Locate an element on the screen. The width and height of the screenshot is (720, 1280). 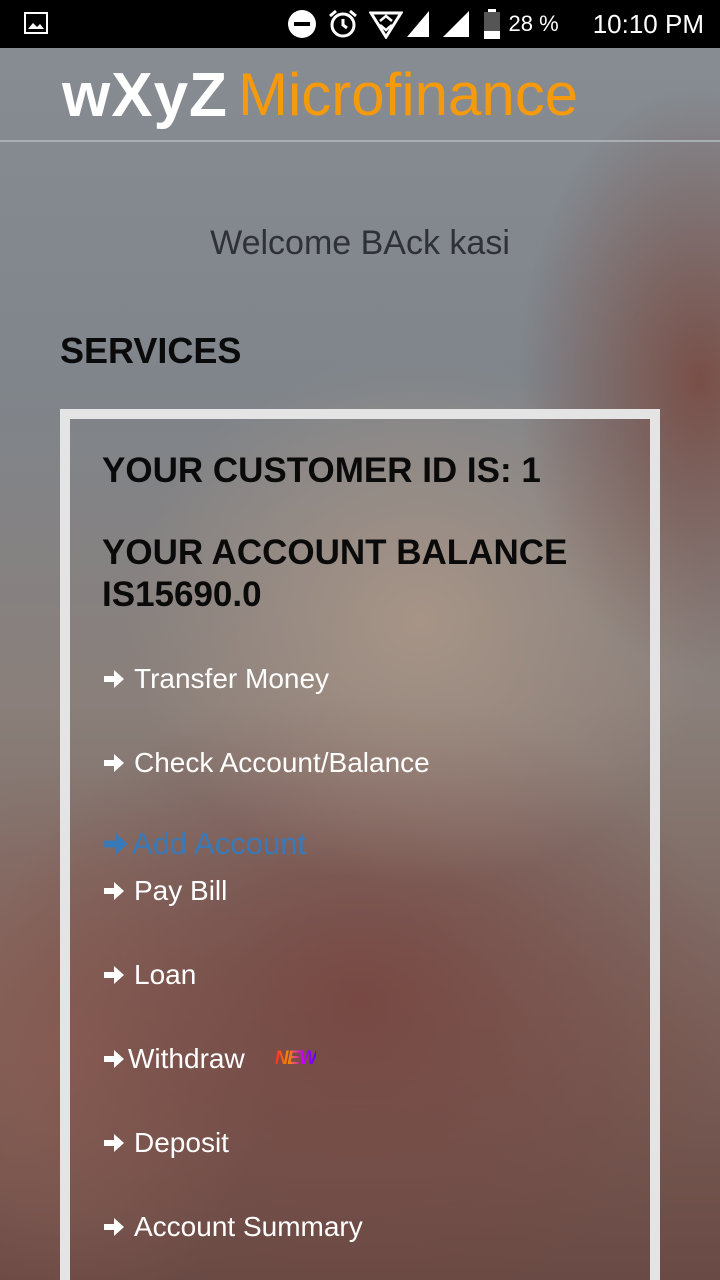
image-icon is located at coordinates (36, 23).